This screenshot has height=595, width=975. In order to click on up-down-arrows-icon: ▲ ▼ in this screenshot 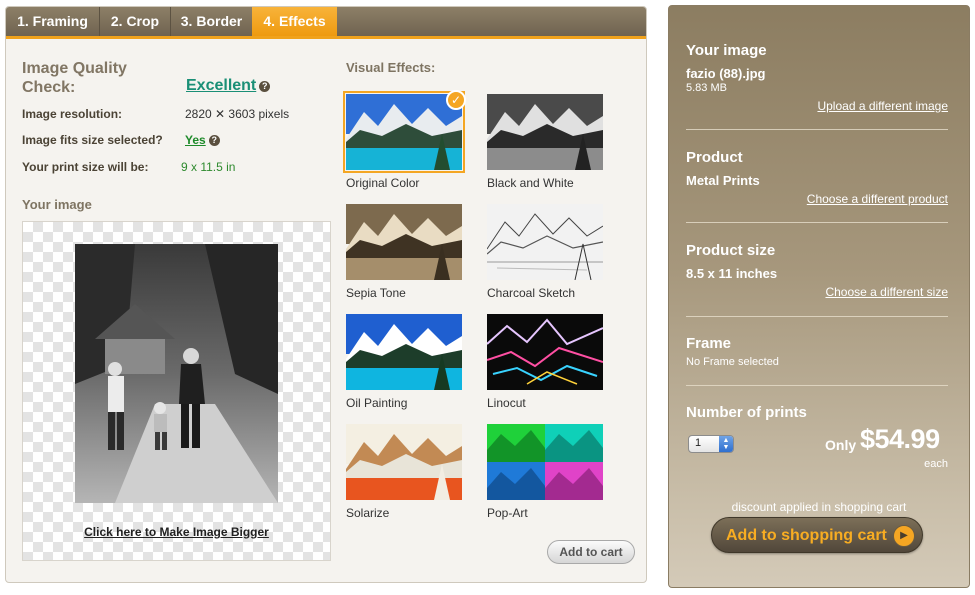, I will do `click(726, 444)`.